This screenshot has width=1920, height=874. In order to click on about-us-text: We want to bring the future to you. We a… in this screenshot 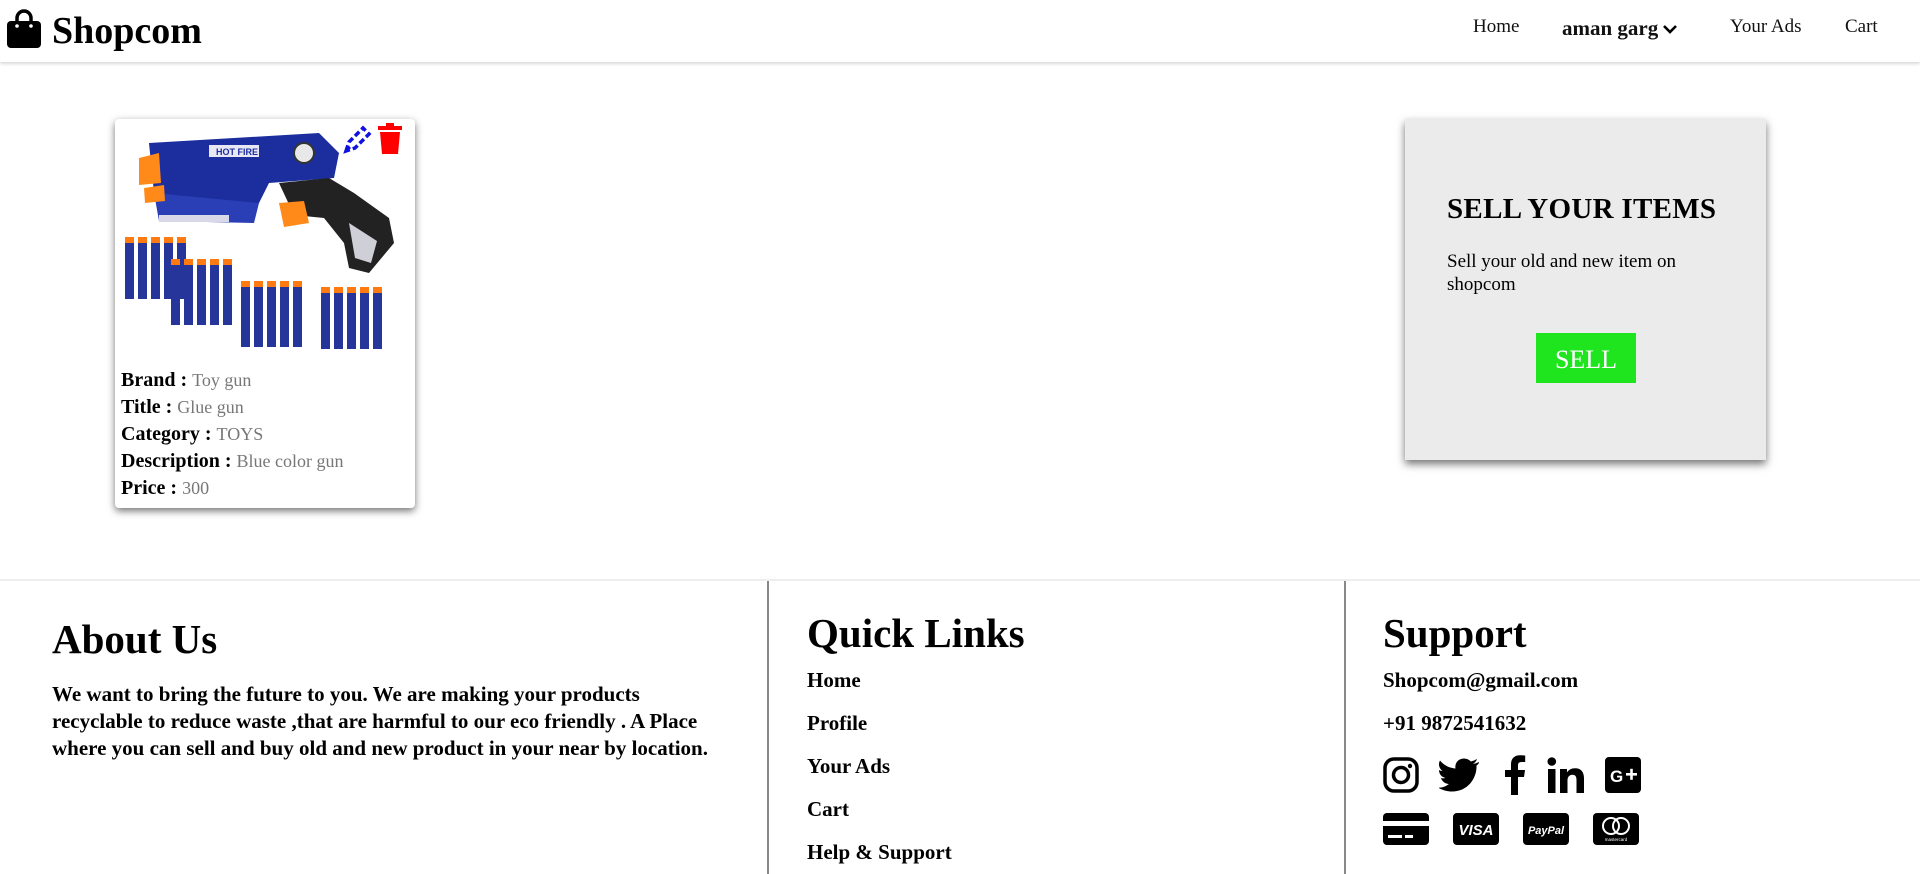, I will do `click(380, 721)`.